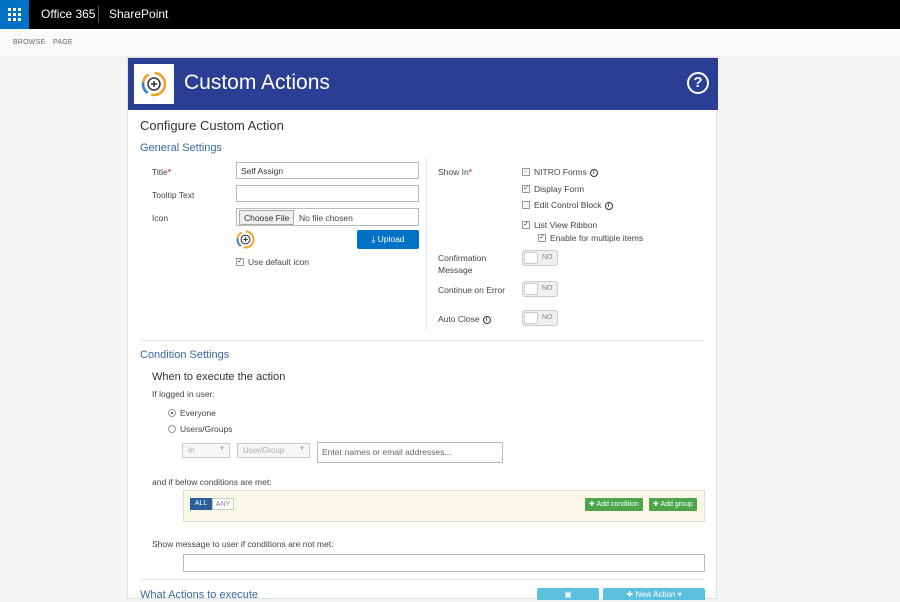 The width and height of the screenshot is (900, 602). What do you see at coordinates (566, 172) in the screenshot?
I see `nitro-forms-label: NITRO Forms i` at bounding box center [566, 172].